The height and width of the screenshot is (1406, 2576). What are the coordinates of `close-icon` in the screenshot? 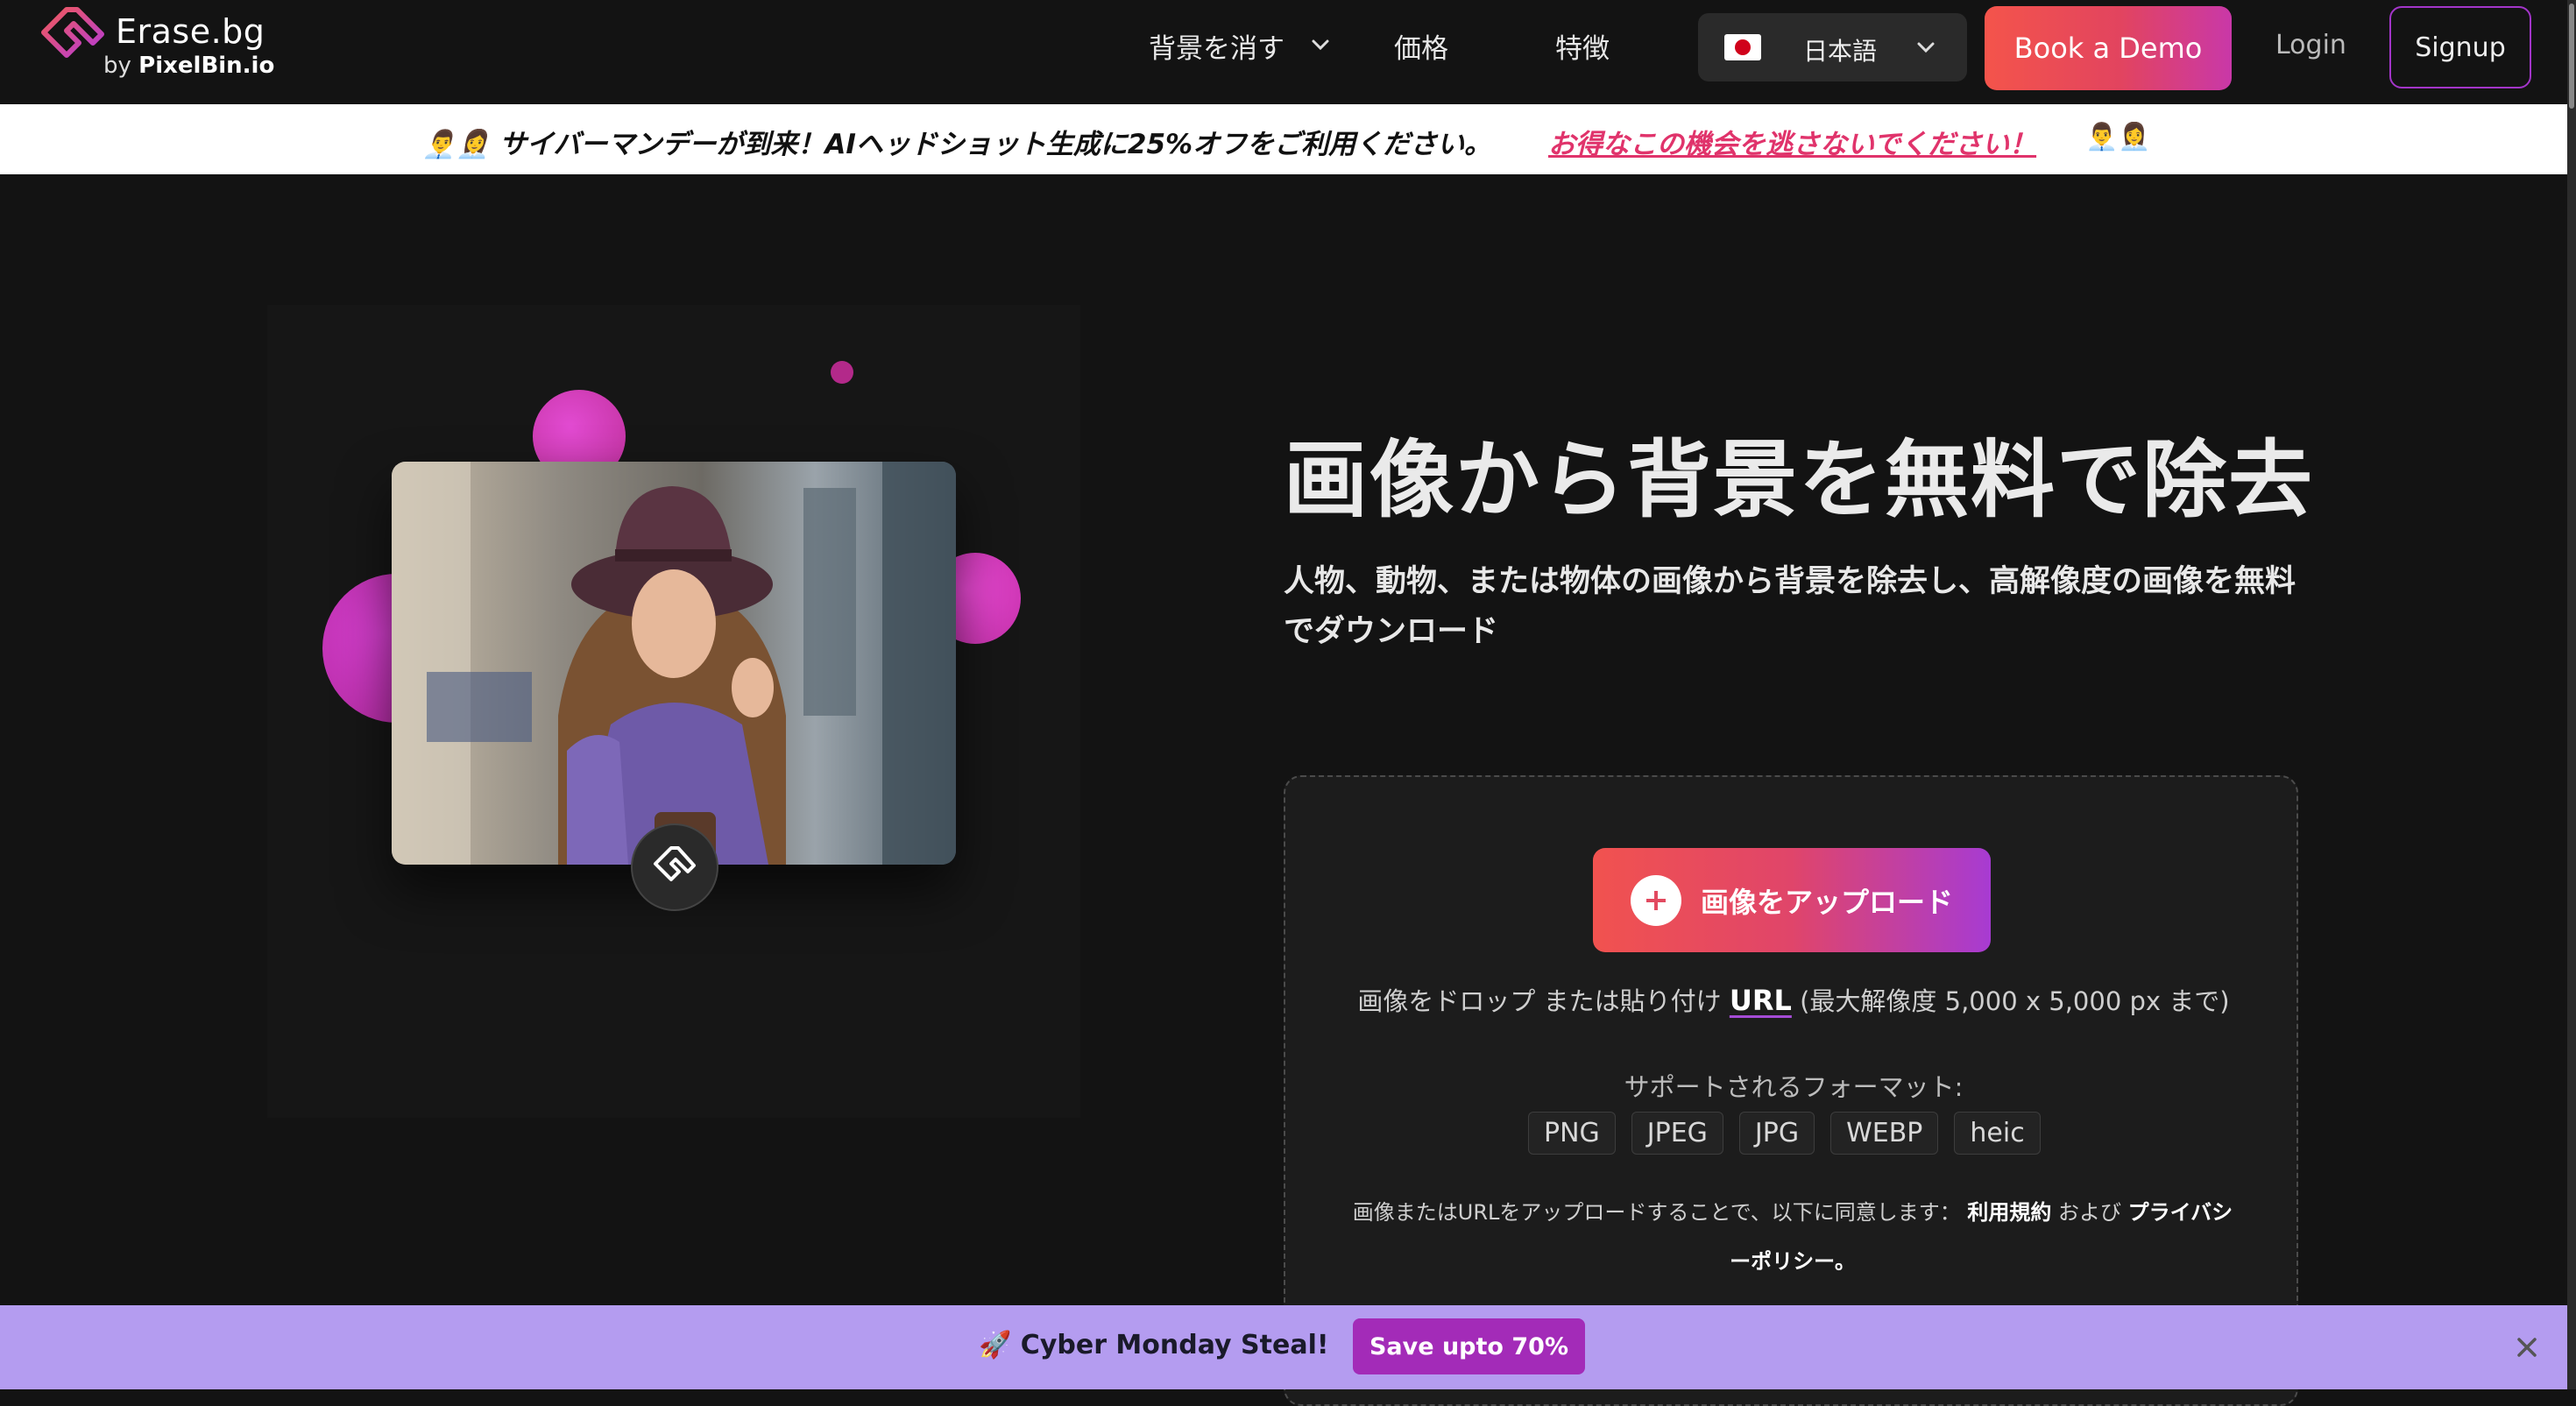 It's located at (2527, 1347).